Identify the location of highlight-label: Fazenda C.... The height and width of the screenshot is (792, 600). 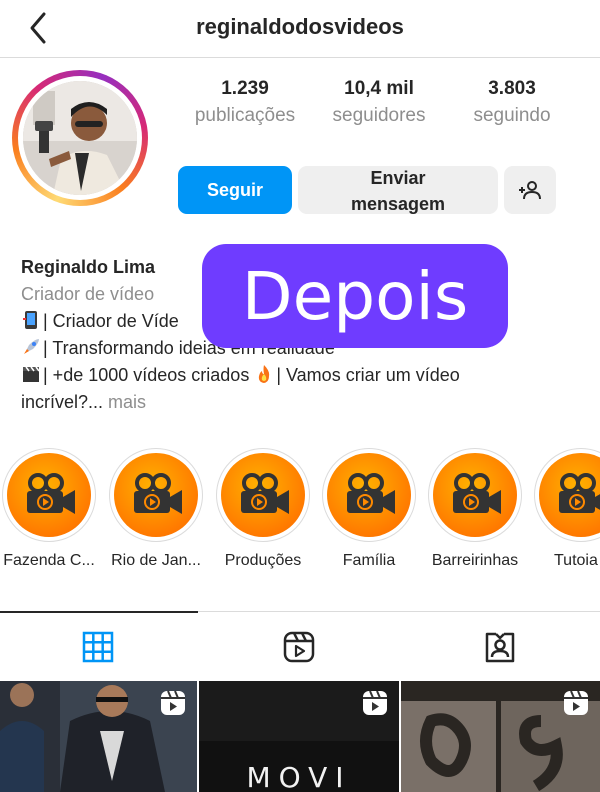
(49, 560).